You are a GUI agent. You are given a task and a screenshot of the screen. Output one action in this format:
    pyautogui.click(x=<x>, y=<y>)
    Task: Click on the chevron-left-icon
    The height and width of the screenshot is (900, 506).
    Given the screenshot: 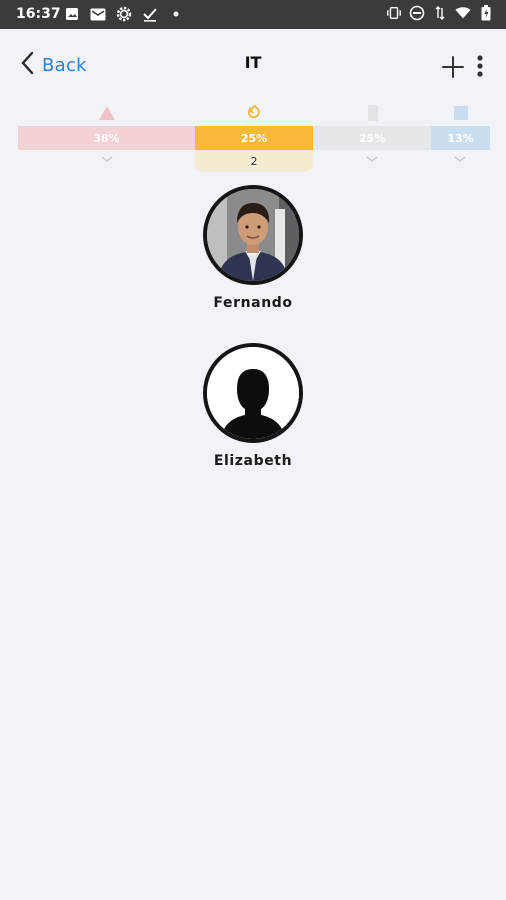 What is the action you would take?
    pyautogui.click(x=27, y=65)
    